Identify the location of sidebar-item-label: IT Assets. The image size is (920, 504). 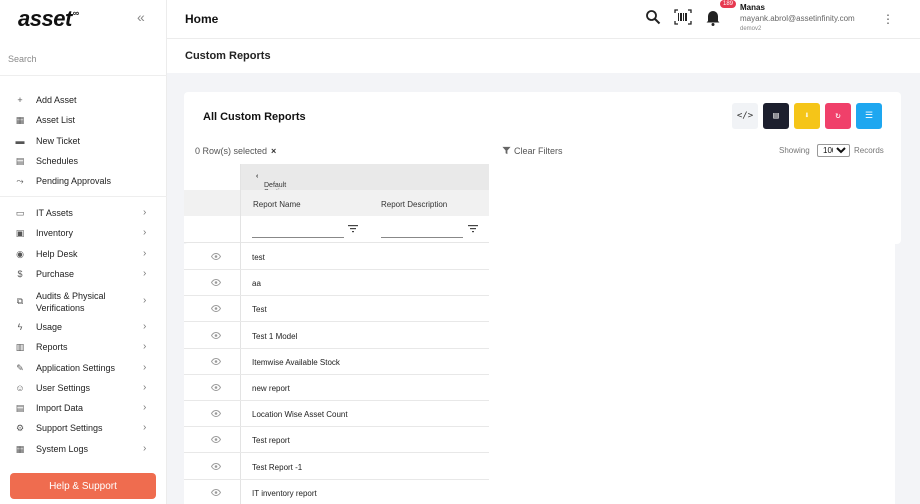
(54, 213).